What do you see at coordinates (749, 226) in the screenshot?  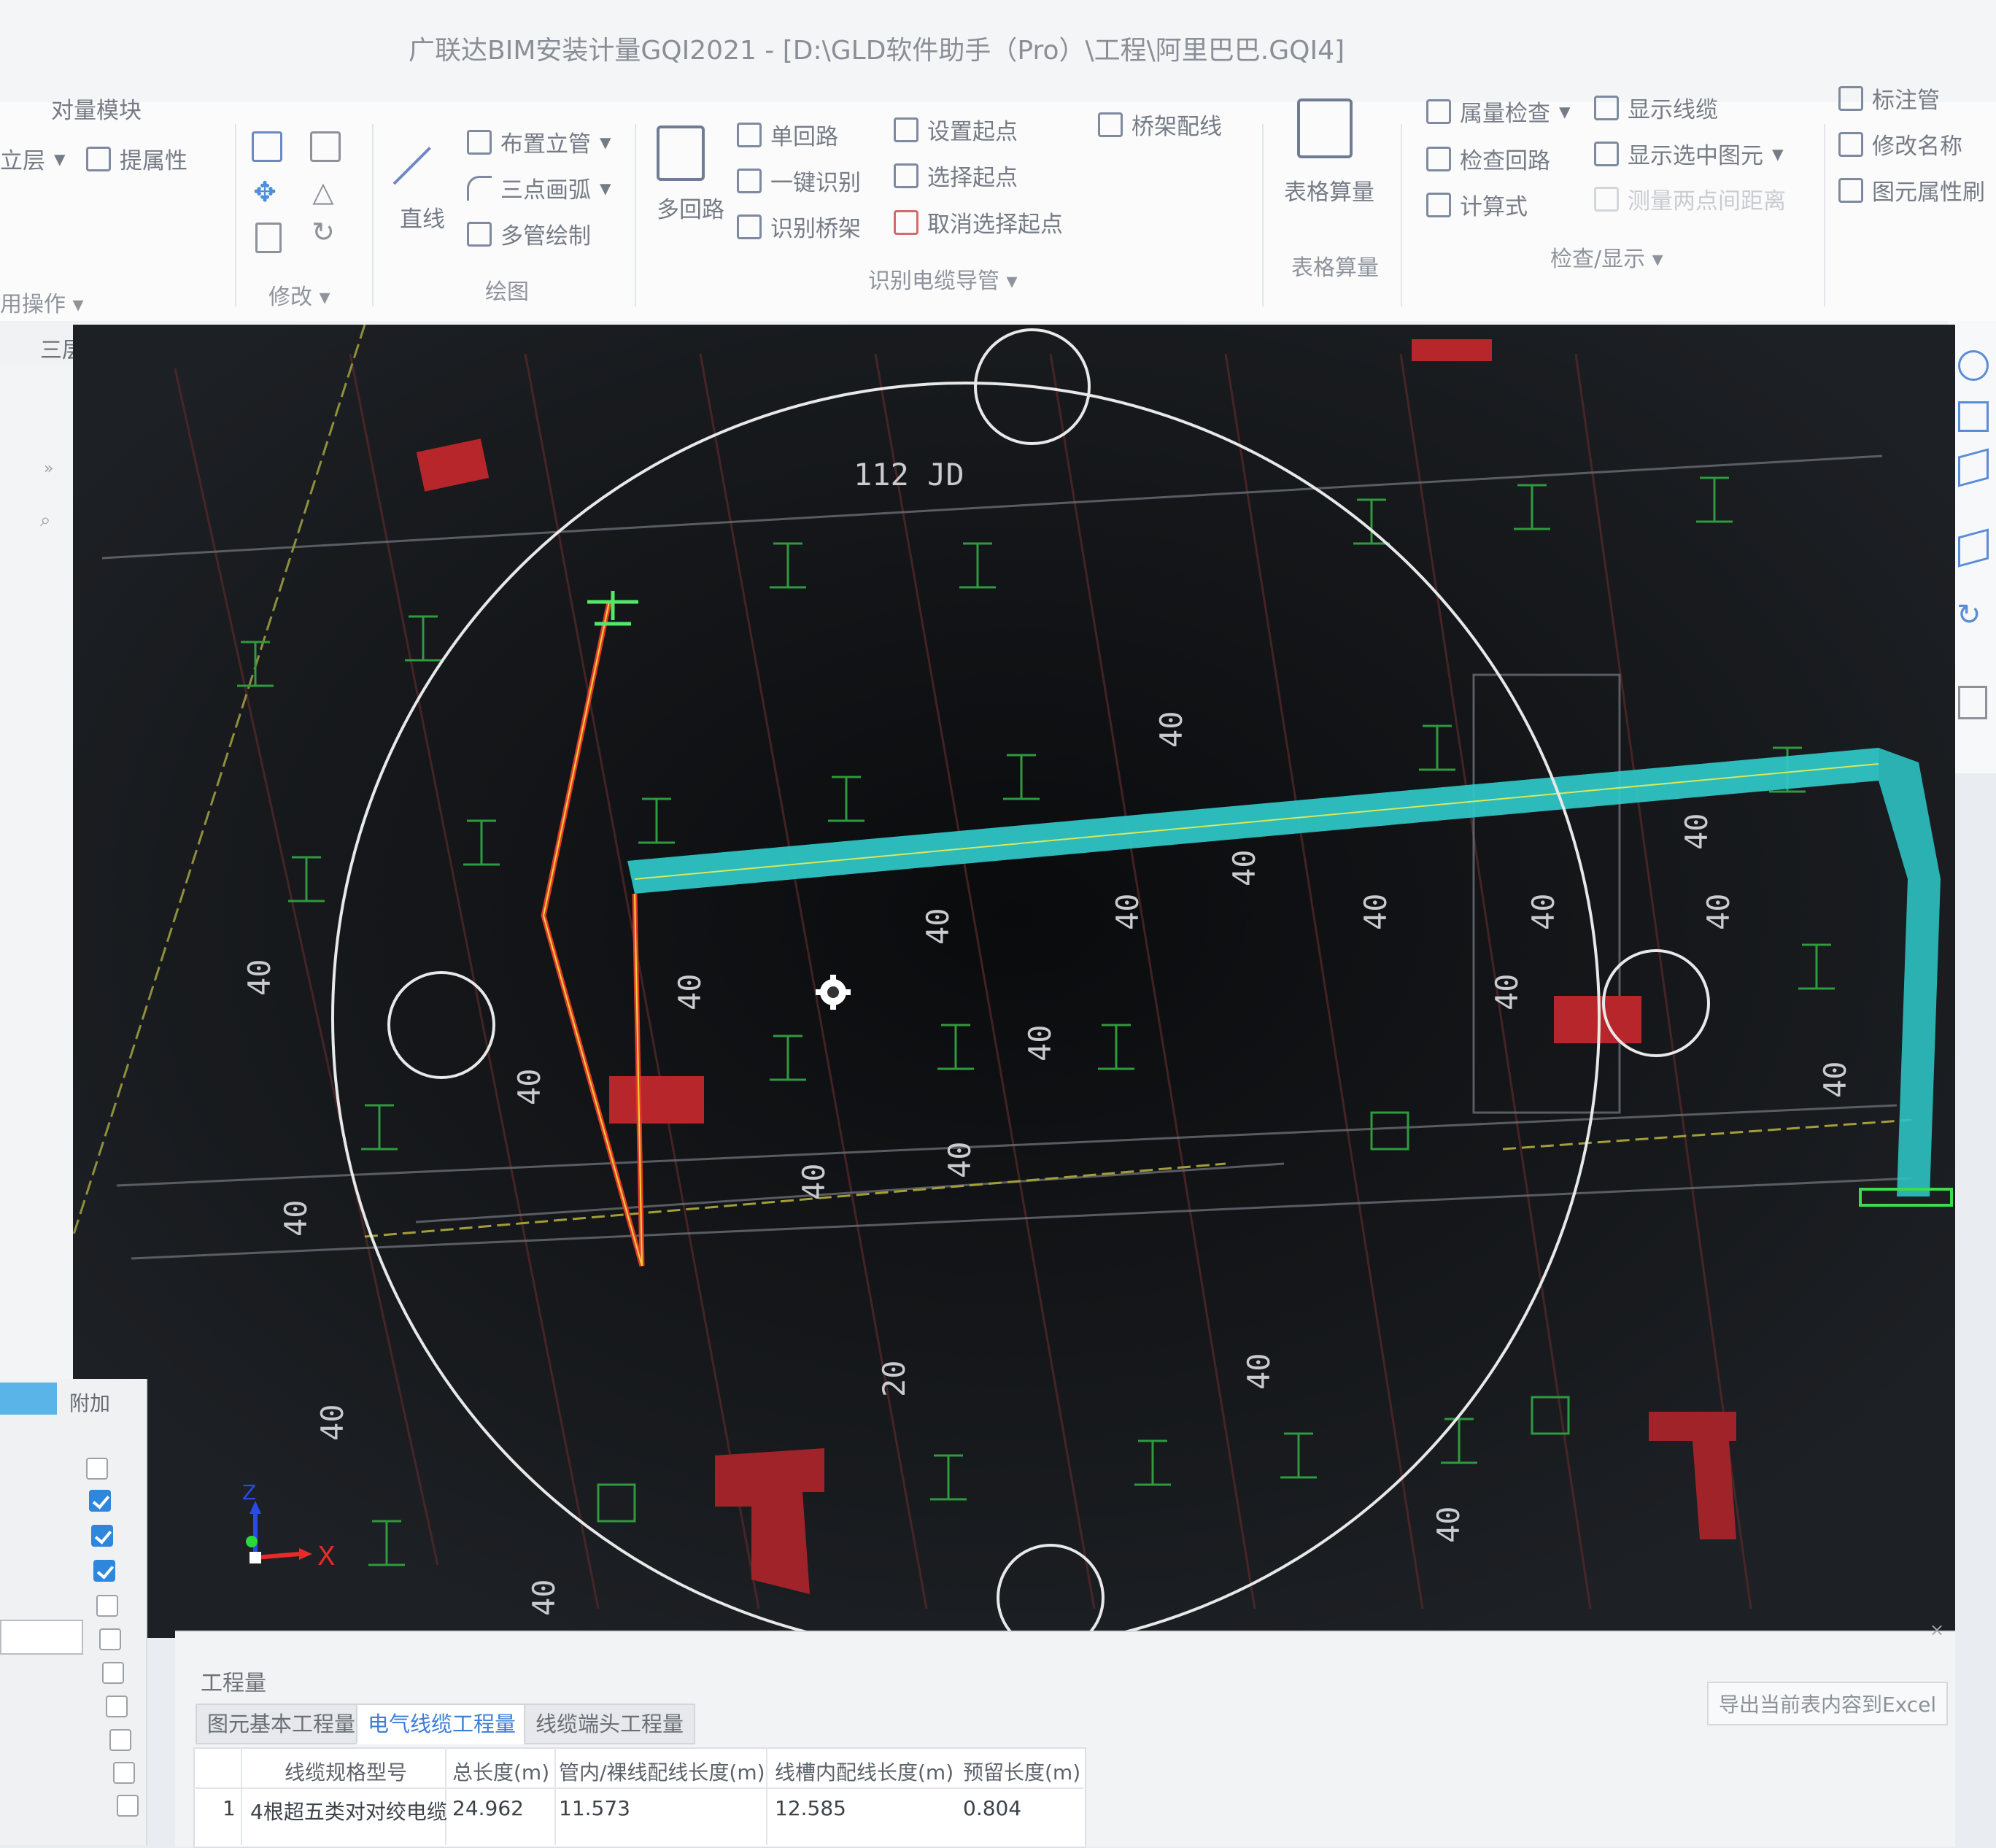 I see `identify-tray-icon` at bounding box center [749, 226].